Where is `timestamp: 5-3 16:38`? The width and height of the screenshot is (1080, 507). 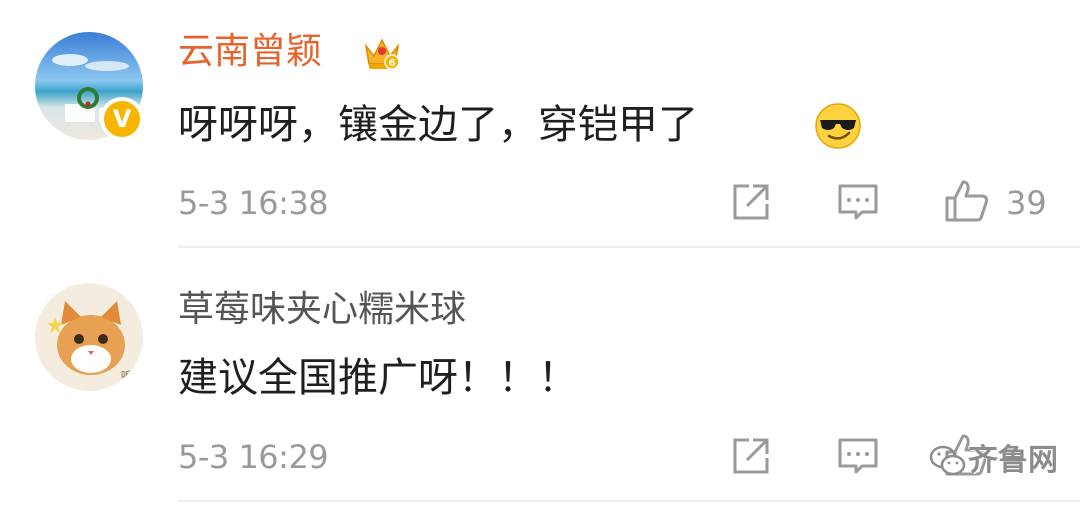
timestamp: 5-3 16:38 is located at coordinates (253, 203).